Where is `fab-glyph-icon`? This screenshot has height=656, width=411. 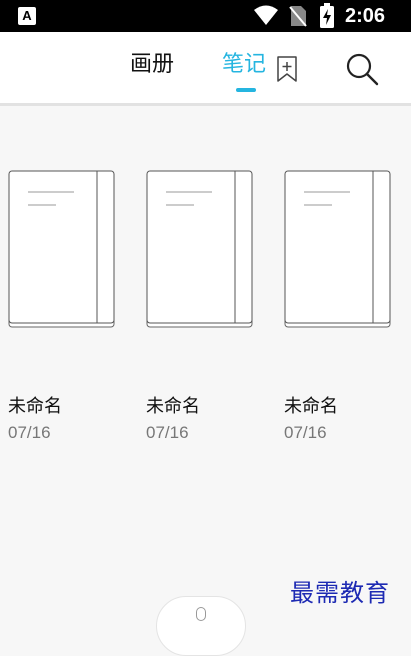 fab-glyph-icon is located at coordinates (201, 614).